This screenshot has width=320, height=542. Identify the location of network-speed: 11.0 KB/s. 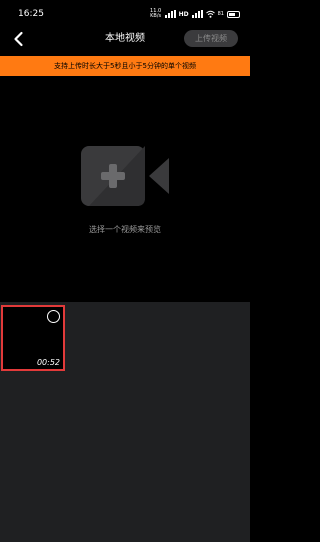
(156, 14).